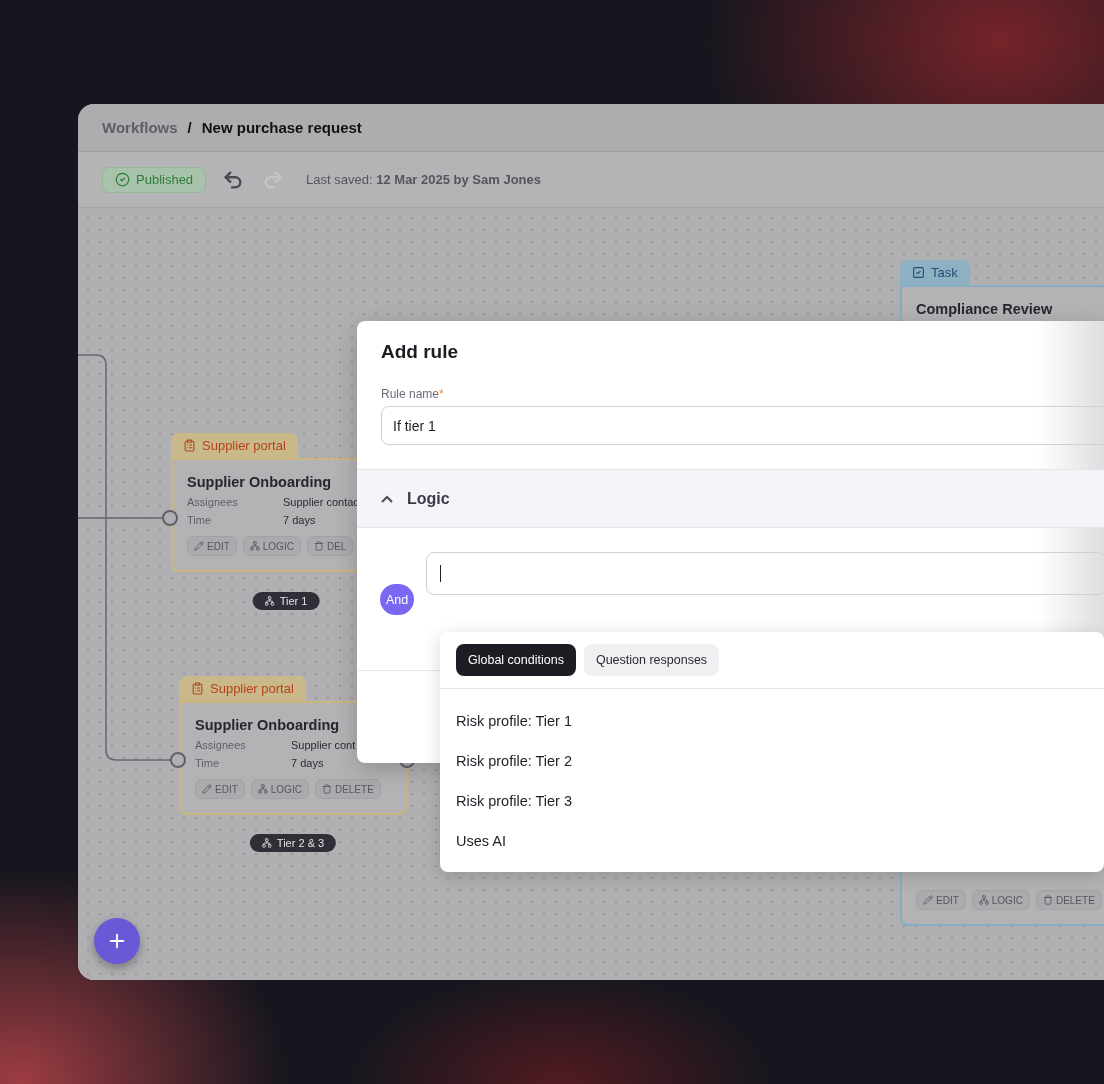 This screenshot has width=1104, height=1084. I want to click on add-button, so click(117, 941).